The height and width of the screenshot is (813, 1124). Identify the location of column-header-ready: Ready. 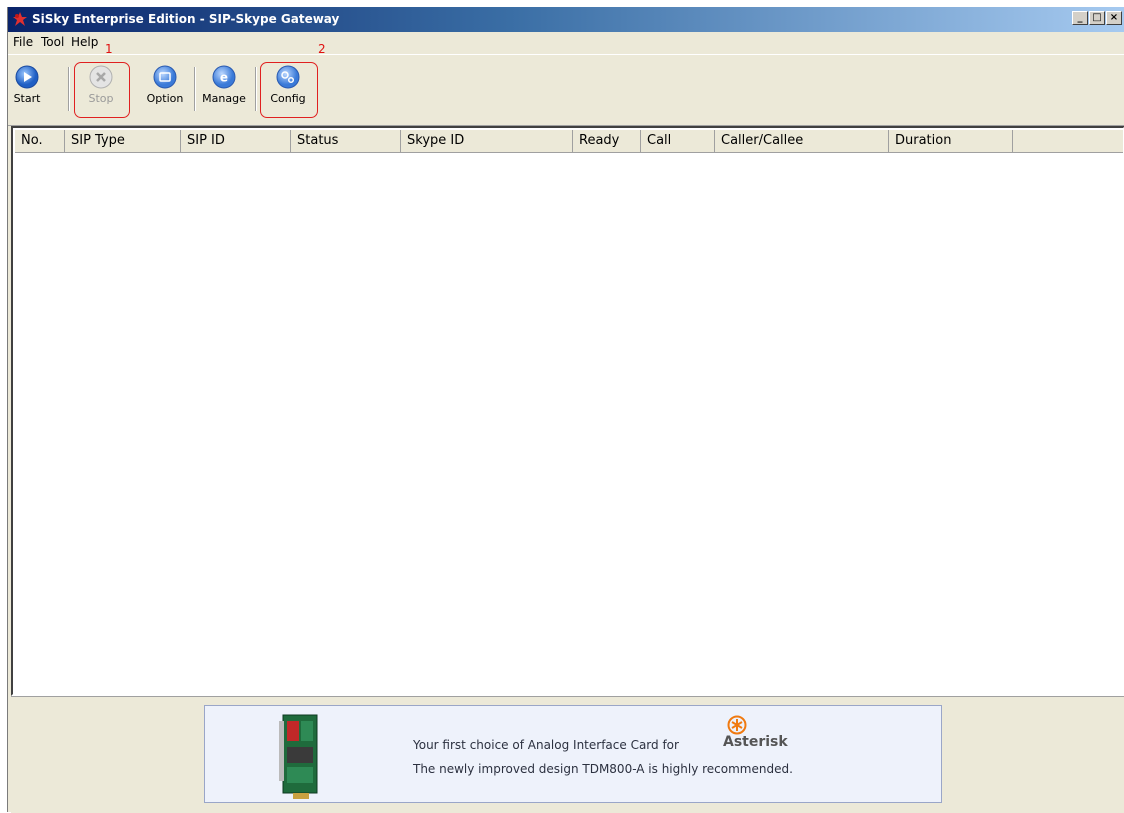
(607, 141).